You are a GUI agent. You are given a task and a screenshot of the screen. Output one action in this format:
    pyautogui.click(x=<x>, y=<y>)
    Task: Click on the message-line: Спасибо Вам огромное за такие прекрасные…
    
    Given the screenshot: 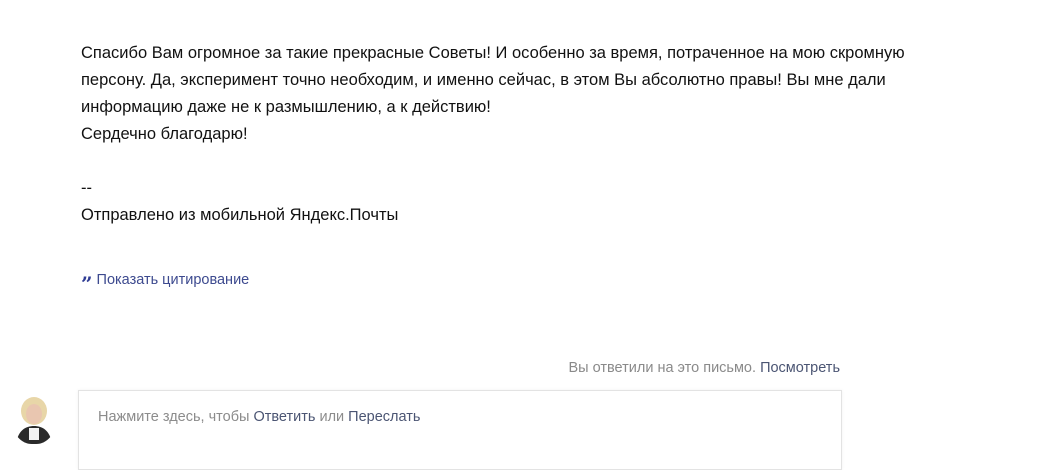 What is the action you would take?
    pyautogui.click(x=493, y=53)
    